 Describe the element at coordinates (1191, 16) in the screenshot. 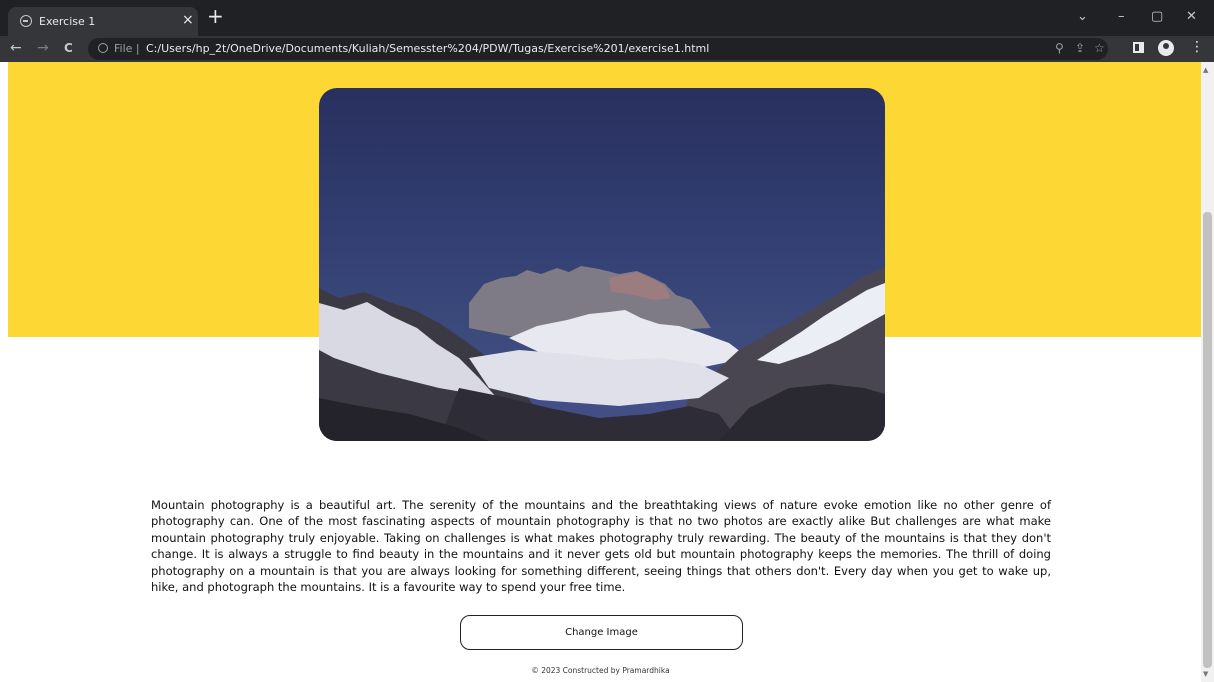

I see `close-window-button: ✕` at that location.